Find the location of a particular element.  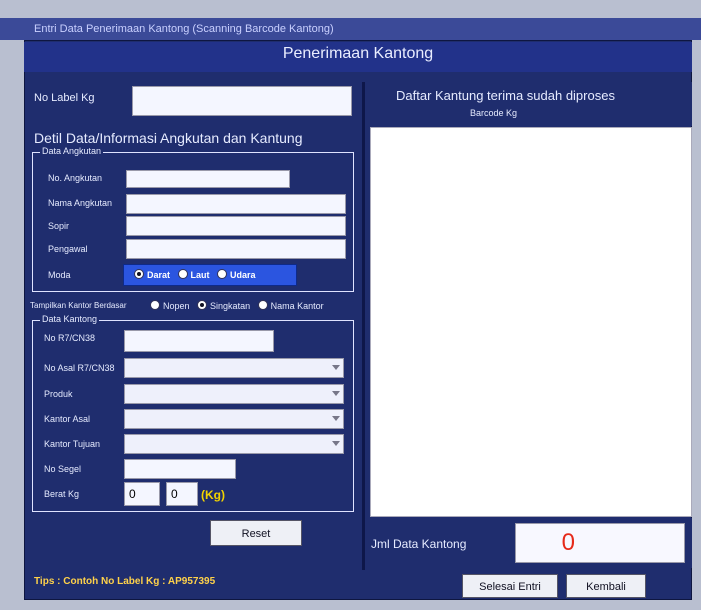

pengawal-label: Pengawal is located at coordinates (68, 249).